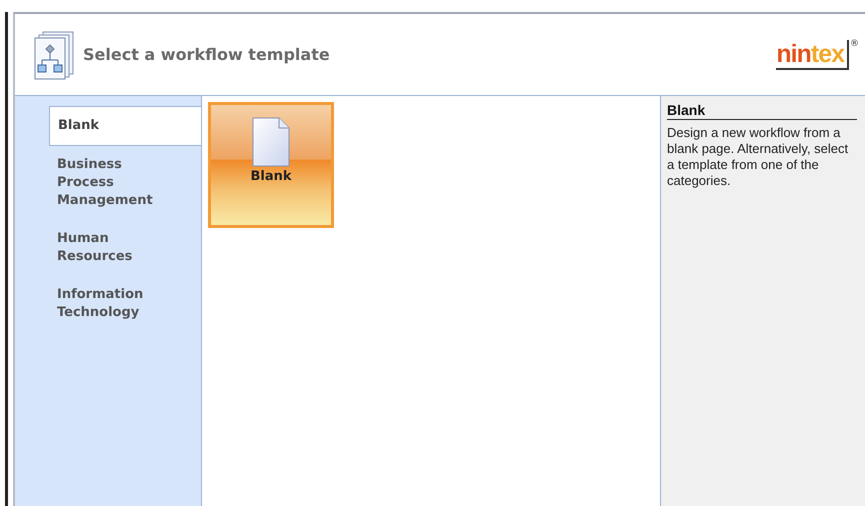 This screenshot has height=506, width=865. Describe the element at coordinates (206, 54) in the screenshot. I see `page-title: Select a workflow template` at that location.